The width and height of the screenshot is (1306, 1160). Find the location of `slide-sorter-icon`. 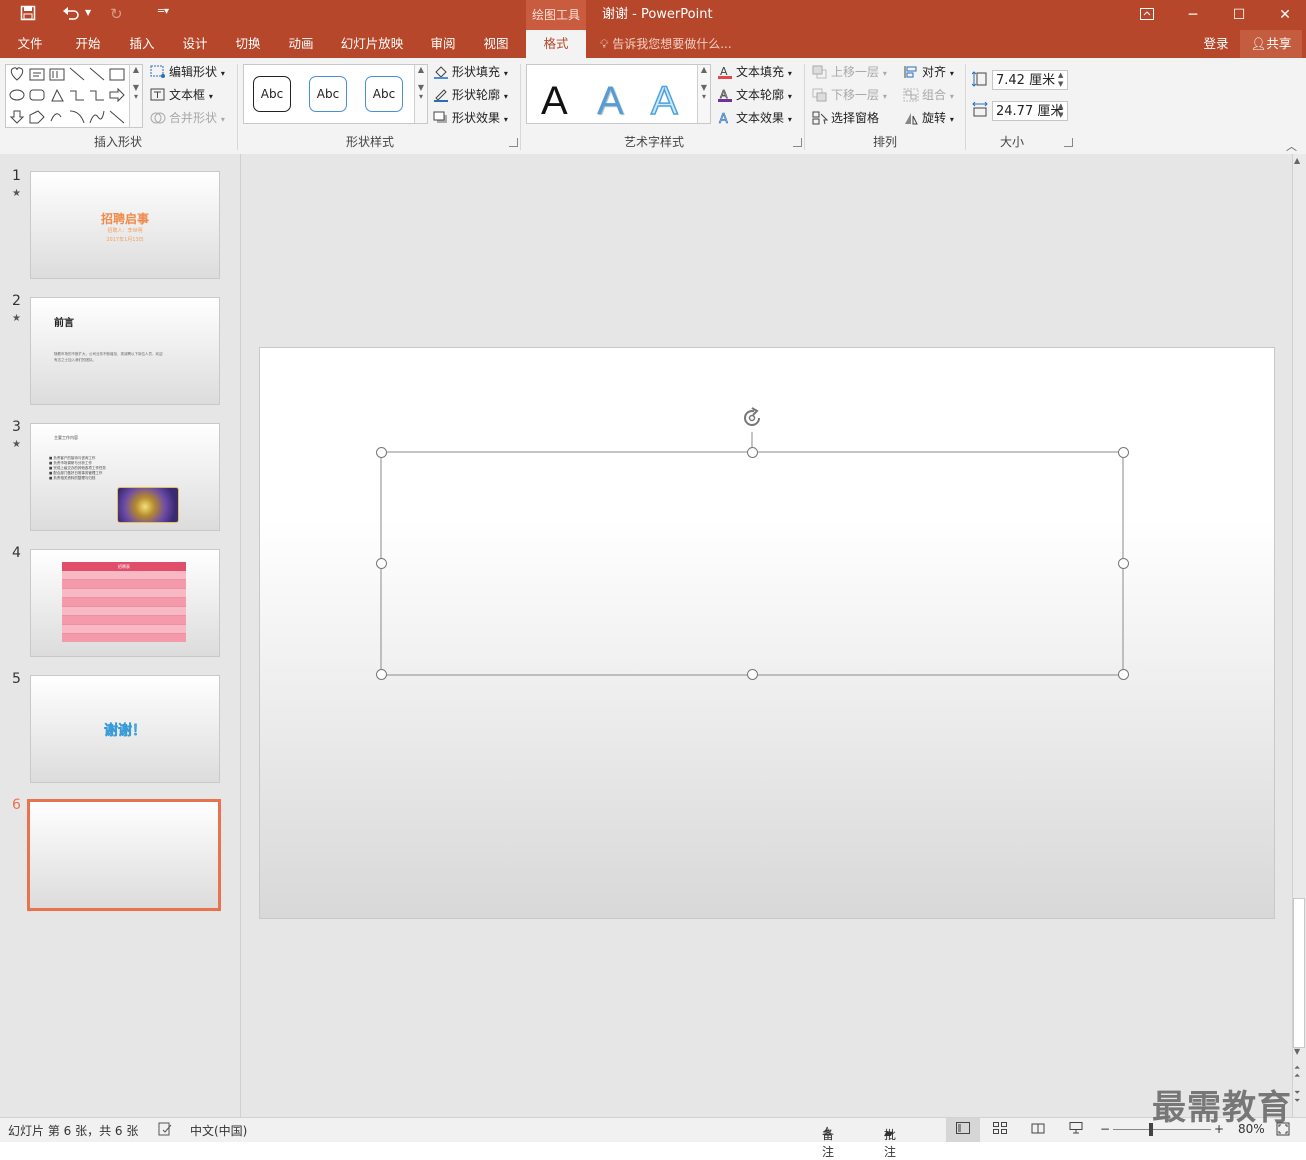

slide-sorter-icon is located at coordinates (1000, 1129).